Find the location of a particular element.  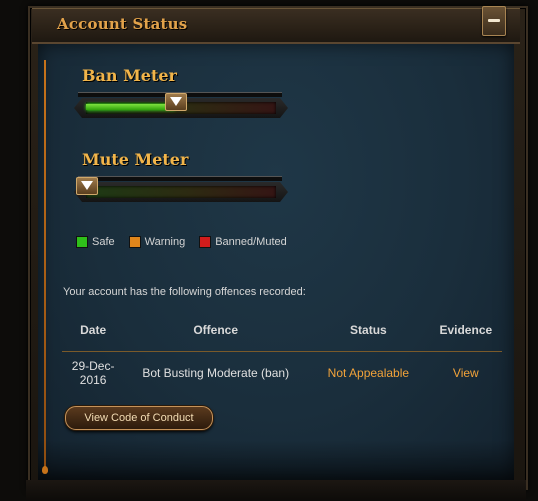

meter-legend: Safe Warning Banned/Muted is located at coordinates (181, 242).